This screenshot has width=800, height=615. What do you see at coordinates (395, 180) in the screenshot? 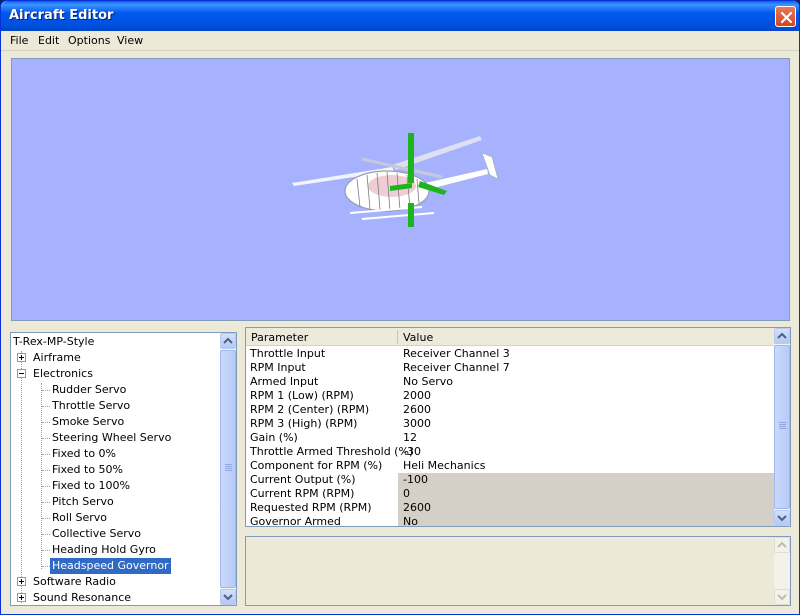
I see `helicopter-model` at bounding box center [395, 180].